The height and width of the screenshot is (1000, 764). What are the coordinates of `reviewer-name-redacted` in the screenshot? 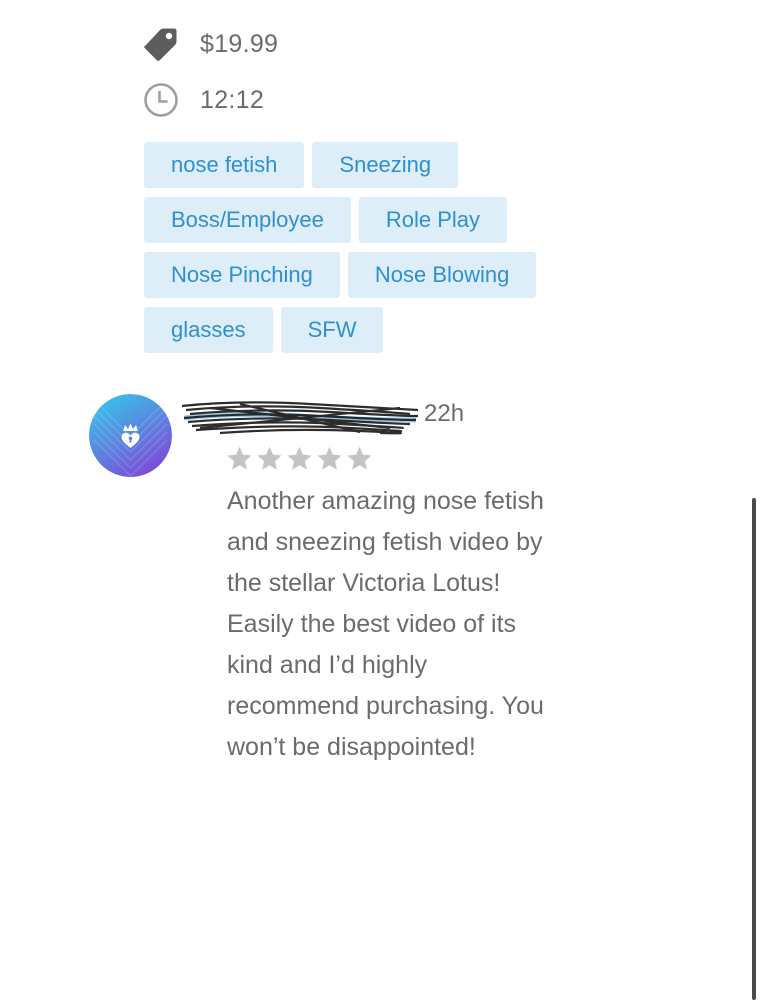 It's located at (300, 418).